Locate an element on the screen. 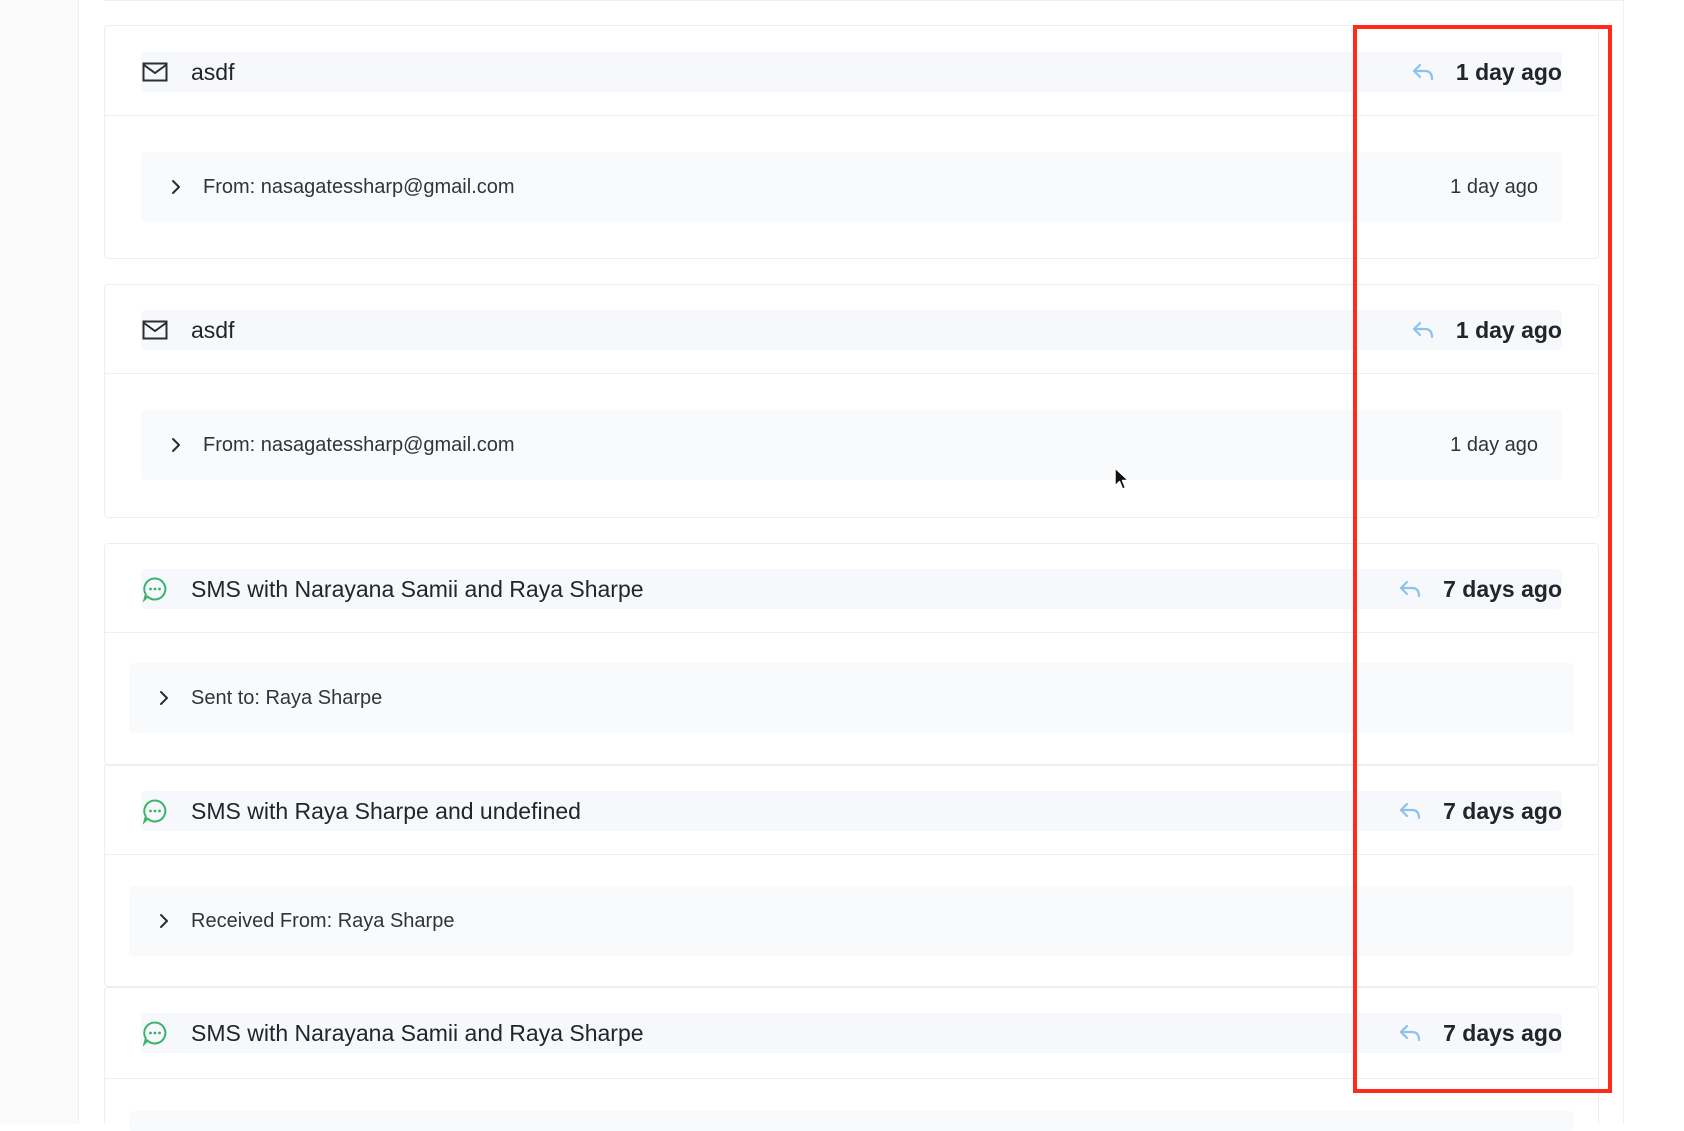  highlight-box is located at coordinates (1482, 559).